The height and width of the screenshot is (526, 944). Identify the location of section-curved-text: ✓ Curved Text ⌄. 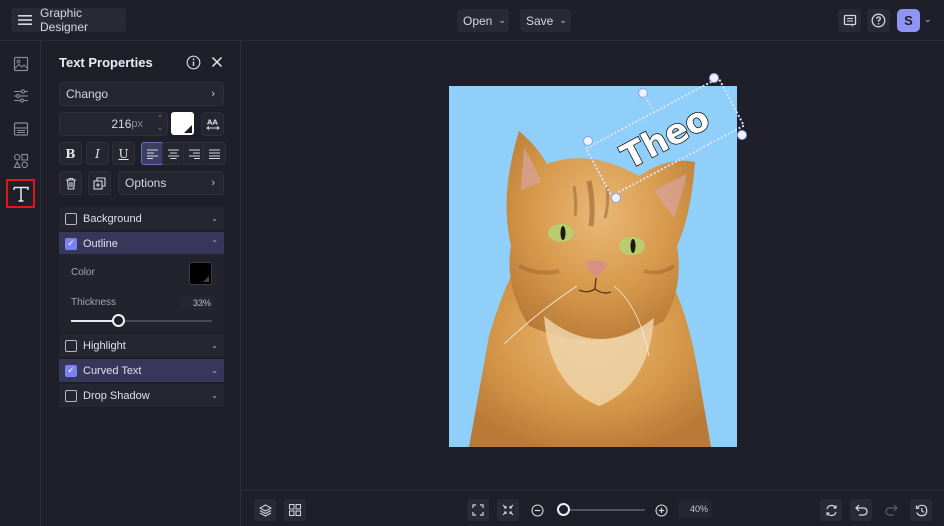
(141, 370).